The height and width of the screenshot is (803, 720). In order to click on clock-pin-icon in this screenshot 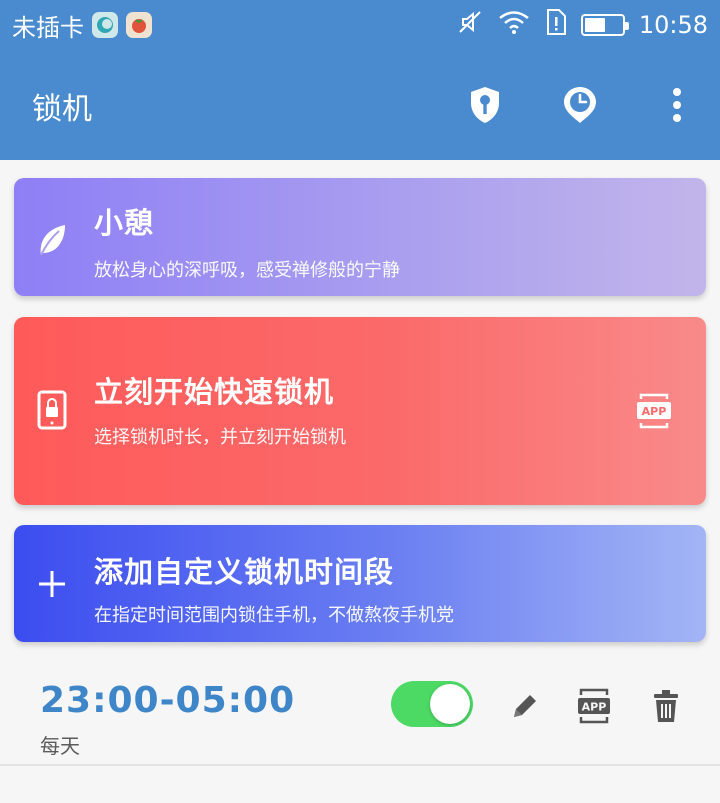, I will do `click(580, 105)`.